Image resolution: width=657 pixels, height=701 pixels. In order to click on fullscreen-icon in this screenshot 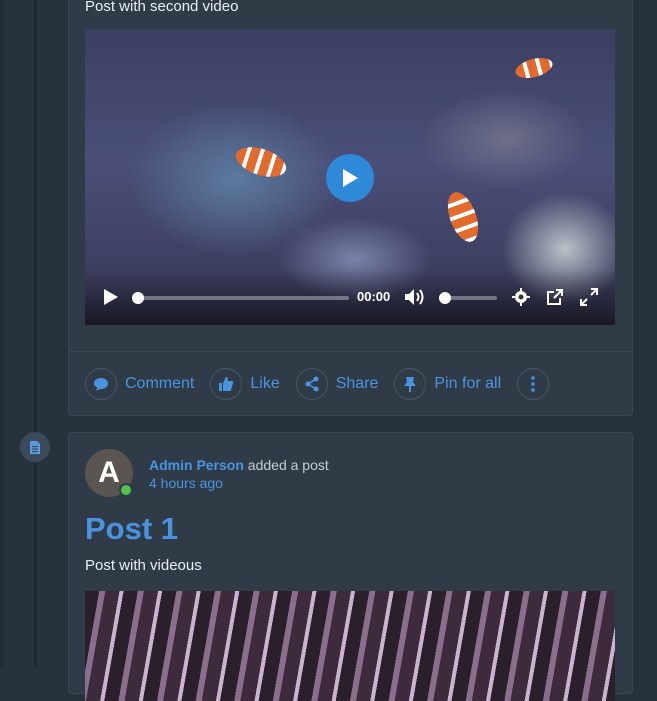, I will do `click(589, 297)`.